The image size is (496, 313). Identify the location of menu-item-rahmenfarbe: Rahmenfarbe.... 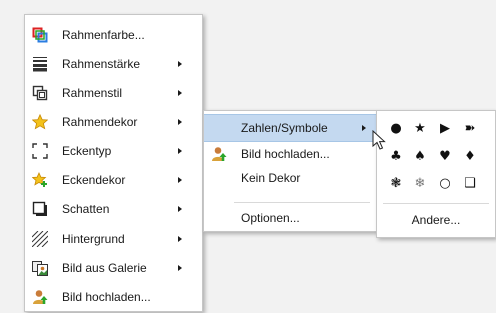
(113, 35).